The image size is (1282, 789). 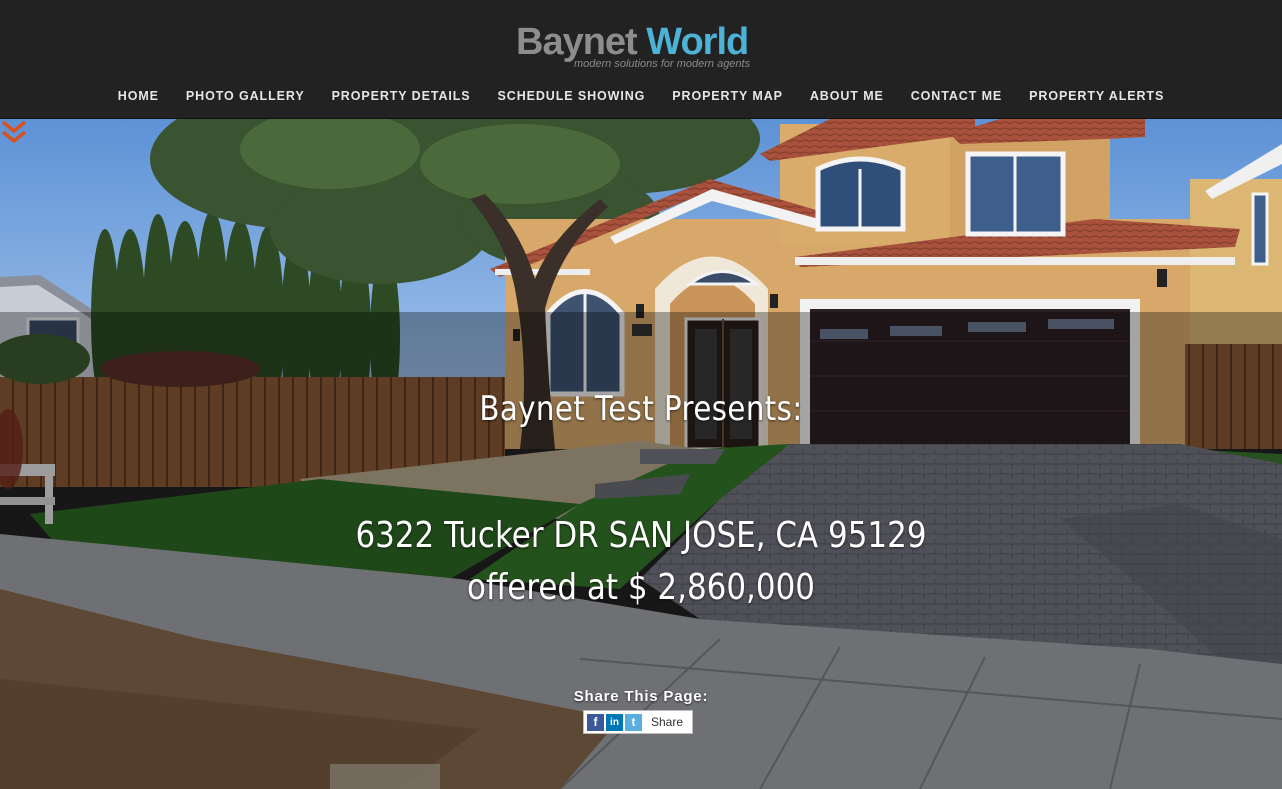 I want to click on property-address: 6322 Tucker DR SAN JOSE, CA 95129, so click(x=641, y=535).